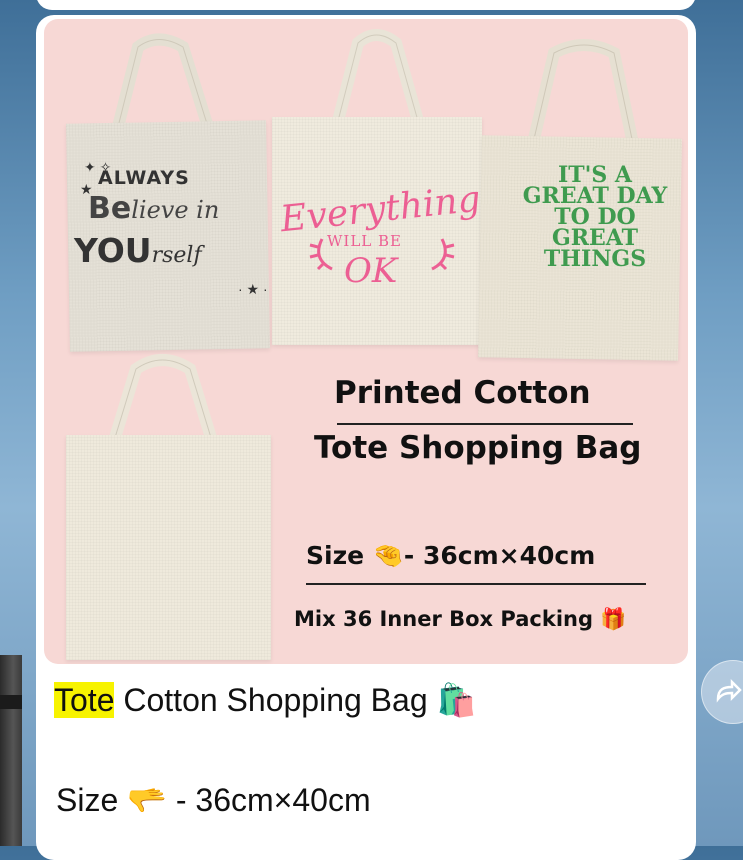  What do you see at coordinates (462, 393) in the screenshot?
I see `title-line1: Printed Cotton` at bounding box center [462, 393].